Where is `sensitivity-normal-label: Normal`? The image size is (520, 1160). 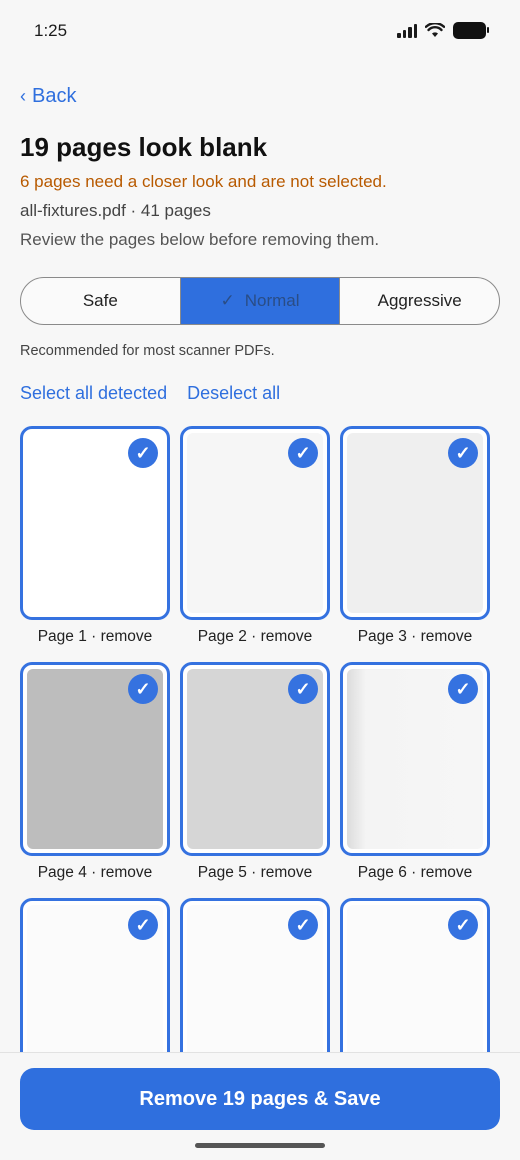
sensitivity-normal-label: Normal is located at coordinates (272, 300).